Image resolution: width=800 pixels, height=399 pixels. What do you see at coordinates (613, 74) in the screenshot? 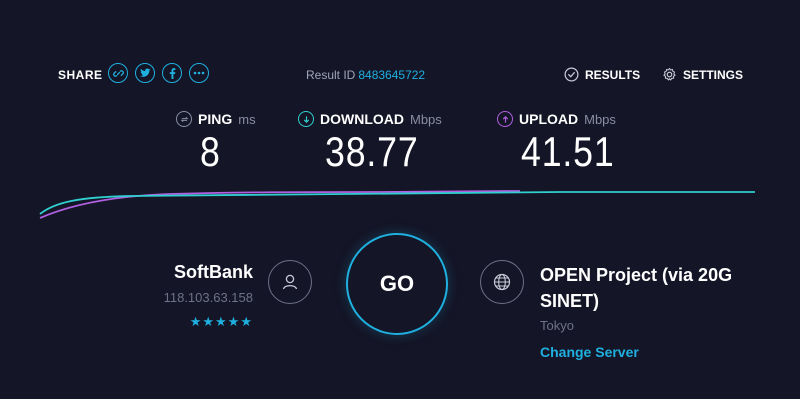
I see `results-label: RESULTS` at bounding box center [613, 74].